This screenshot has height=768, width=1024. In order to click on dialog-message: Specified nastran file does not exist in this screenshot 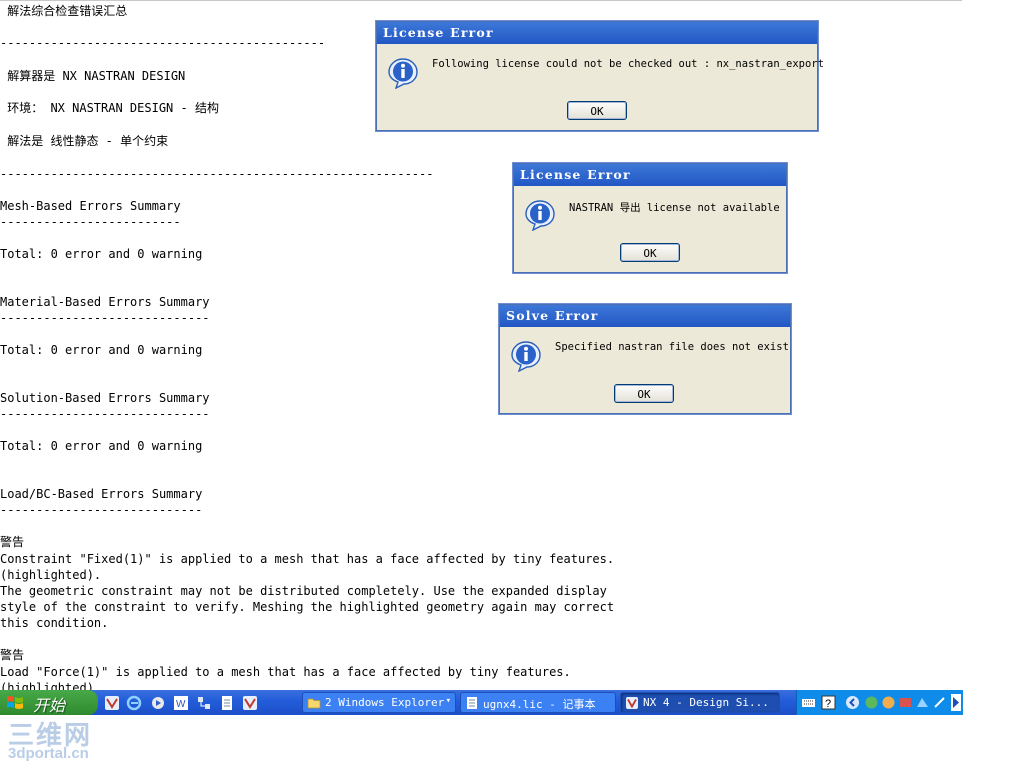, I will do `click(672, 347)`.